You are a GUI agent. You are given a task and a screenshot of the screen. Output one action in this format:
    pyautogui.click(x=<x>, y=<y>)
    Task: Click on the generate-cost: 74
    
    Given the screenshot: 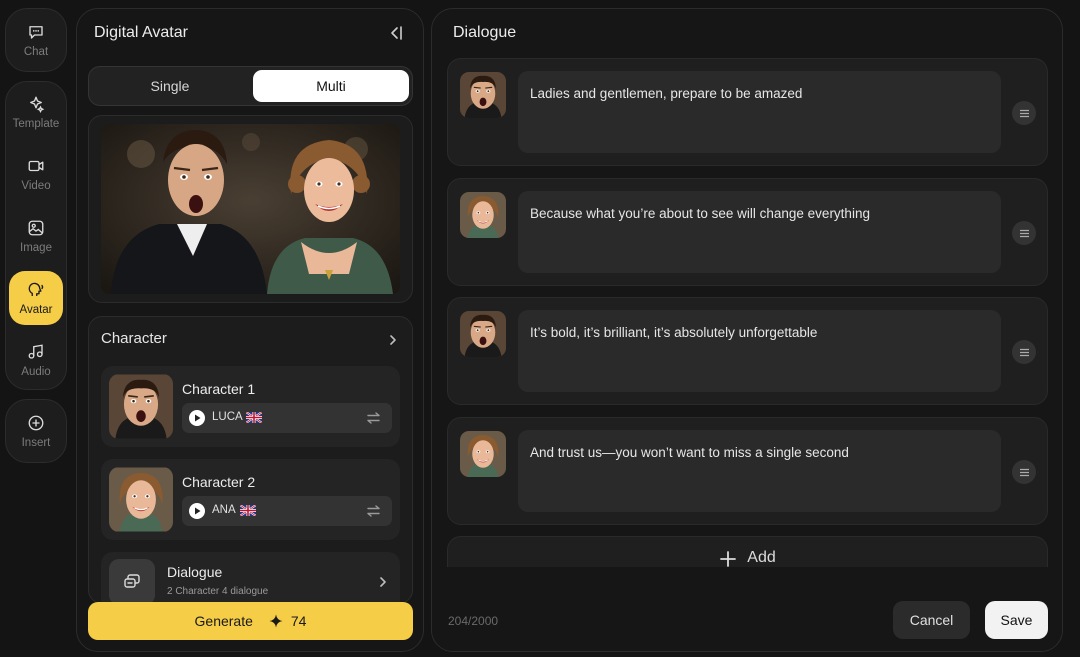 What is the action you would take?
    pyautogui.click(x=298, y=621)
    